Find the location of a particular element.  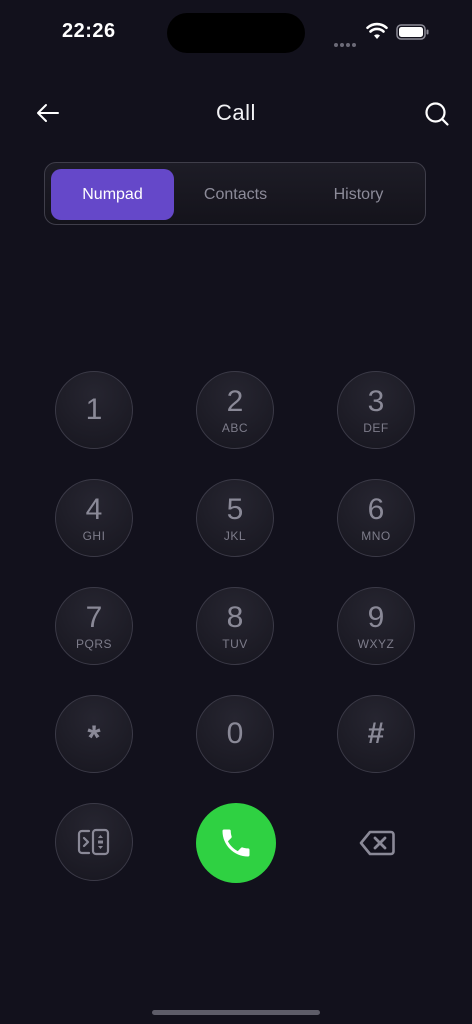

call-button is located at coordinates (236, 843).